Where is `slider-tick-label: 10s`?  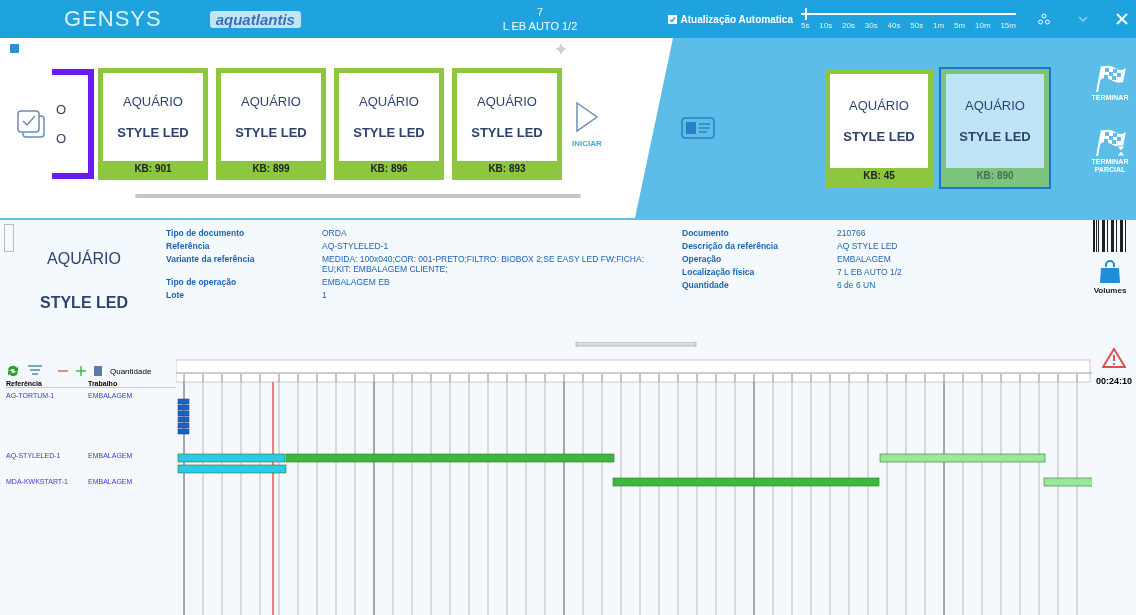 slider-tick-label: 10s is located at coordinates (826, 25).